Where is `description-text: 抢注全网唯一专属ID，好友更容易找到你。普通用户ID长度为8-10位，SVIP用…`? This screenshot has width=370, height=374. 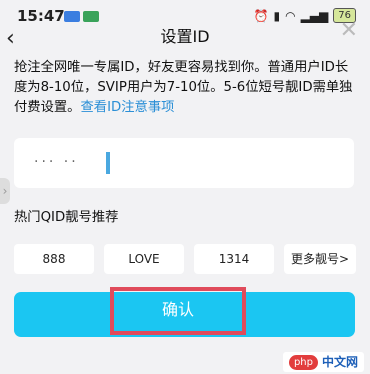 description-text: 抢注全网唯一专属ID，好友更容易找到你。普通用户ID长度为8-10位，SVIP用… is located at coordinates (183, 87).